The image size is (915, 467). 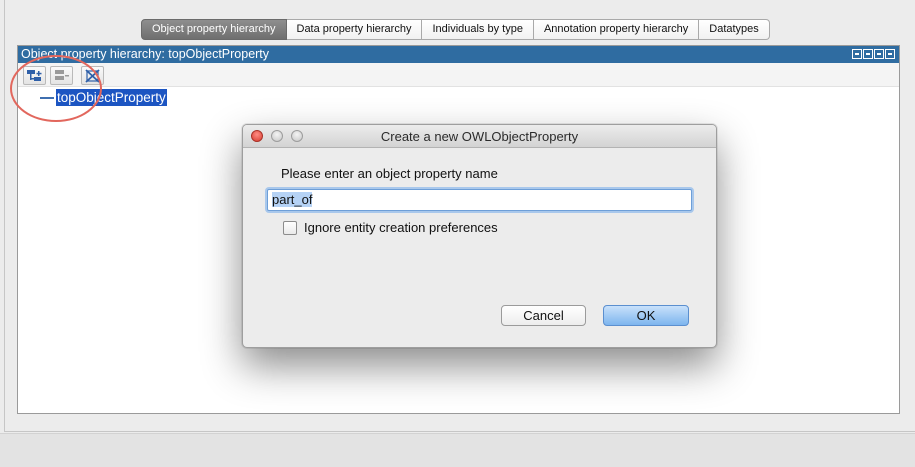 I want to click on add-subproperty-icon, so click(x=34, y=75).